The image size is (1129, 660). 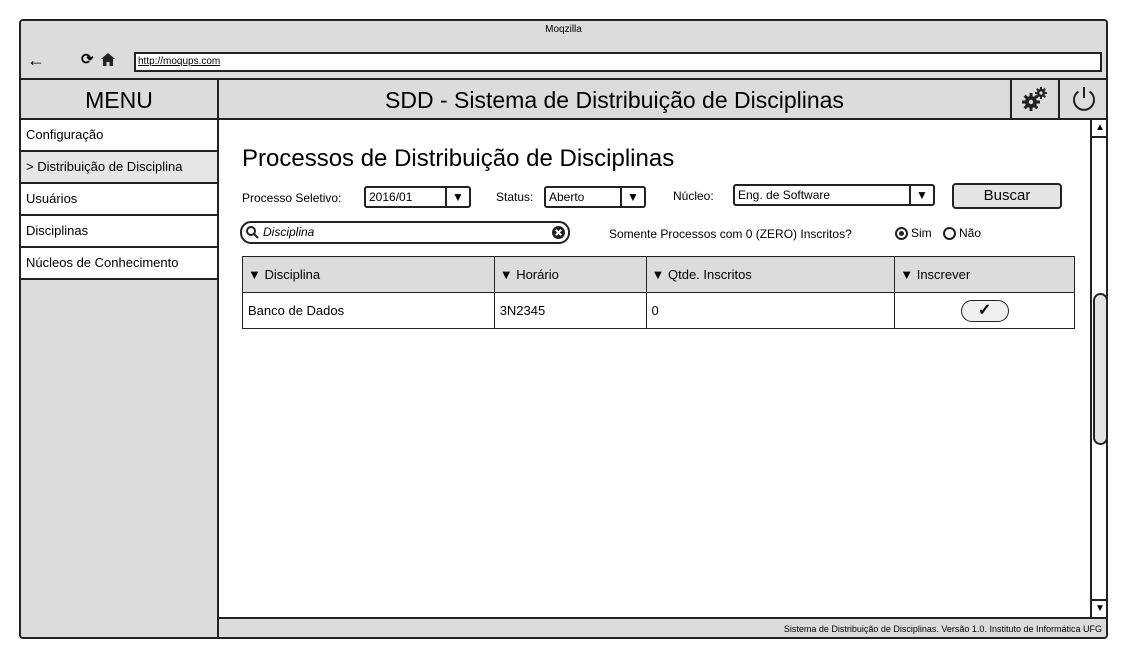 What do you see at coordinates (119, 200) in the screenshot?
I see `sidebar-item-usuarios: Usuários` at bounding box center [119, 200].